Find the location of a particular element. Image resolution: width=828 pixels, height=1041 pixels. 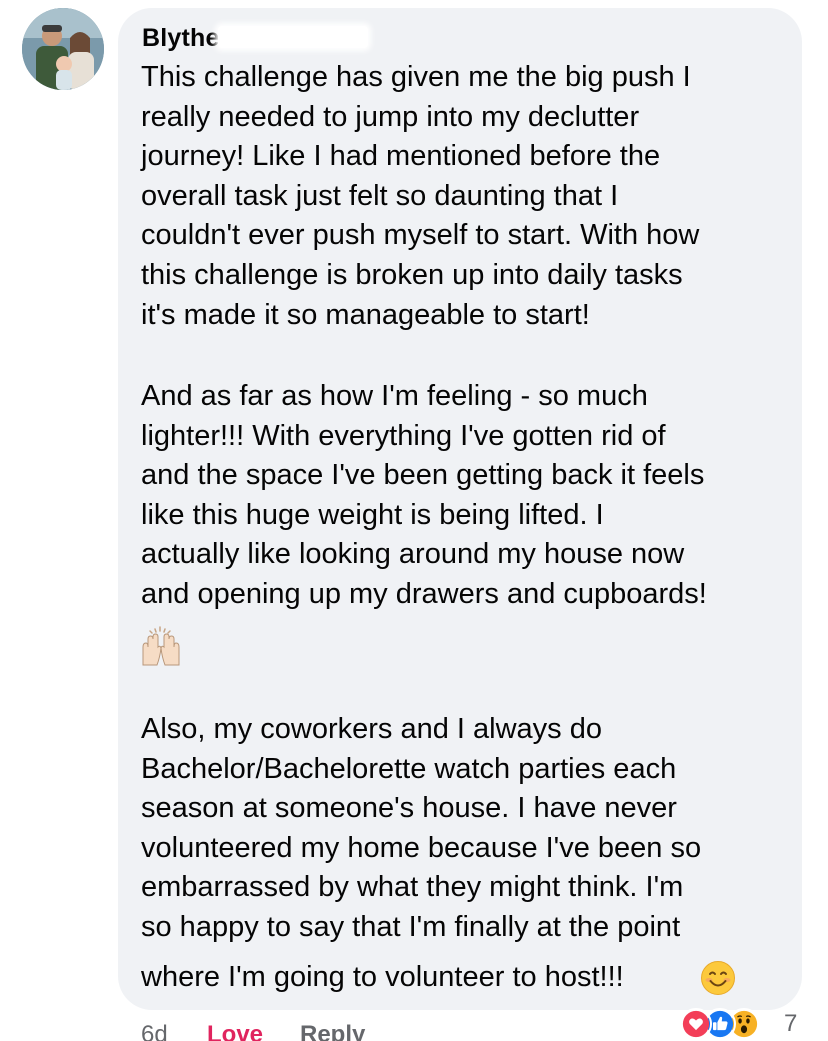

reaction-count: 7 is located at coordinates (791, 1023).